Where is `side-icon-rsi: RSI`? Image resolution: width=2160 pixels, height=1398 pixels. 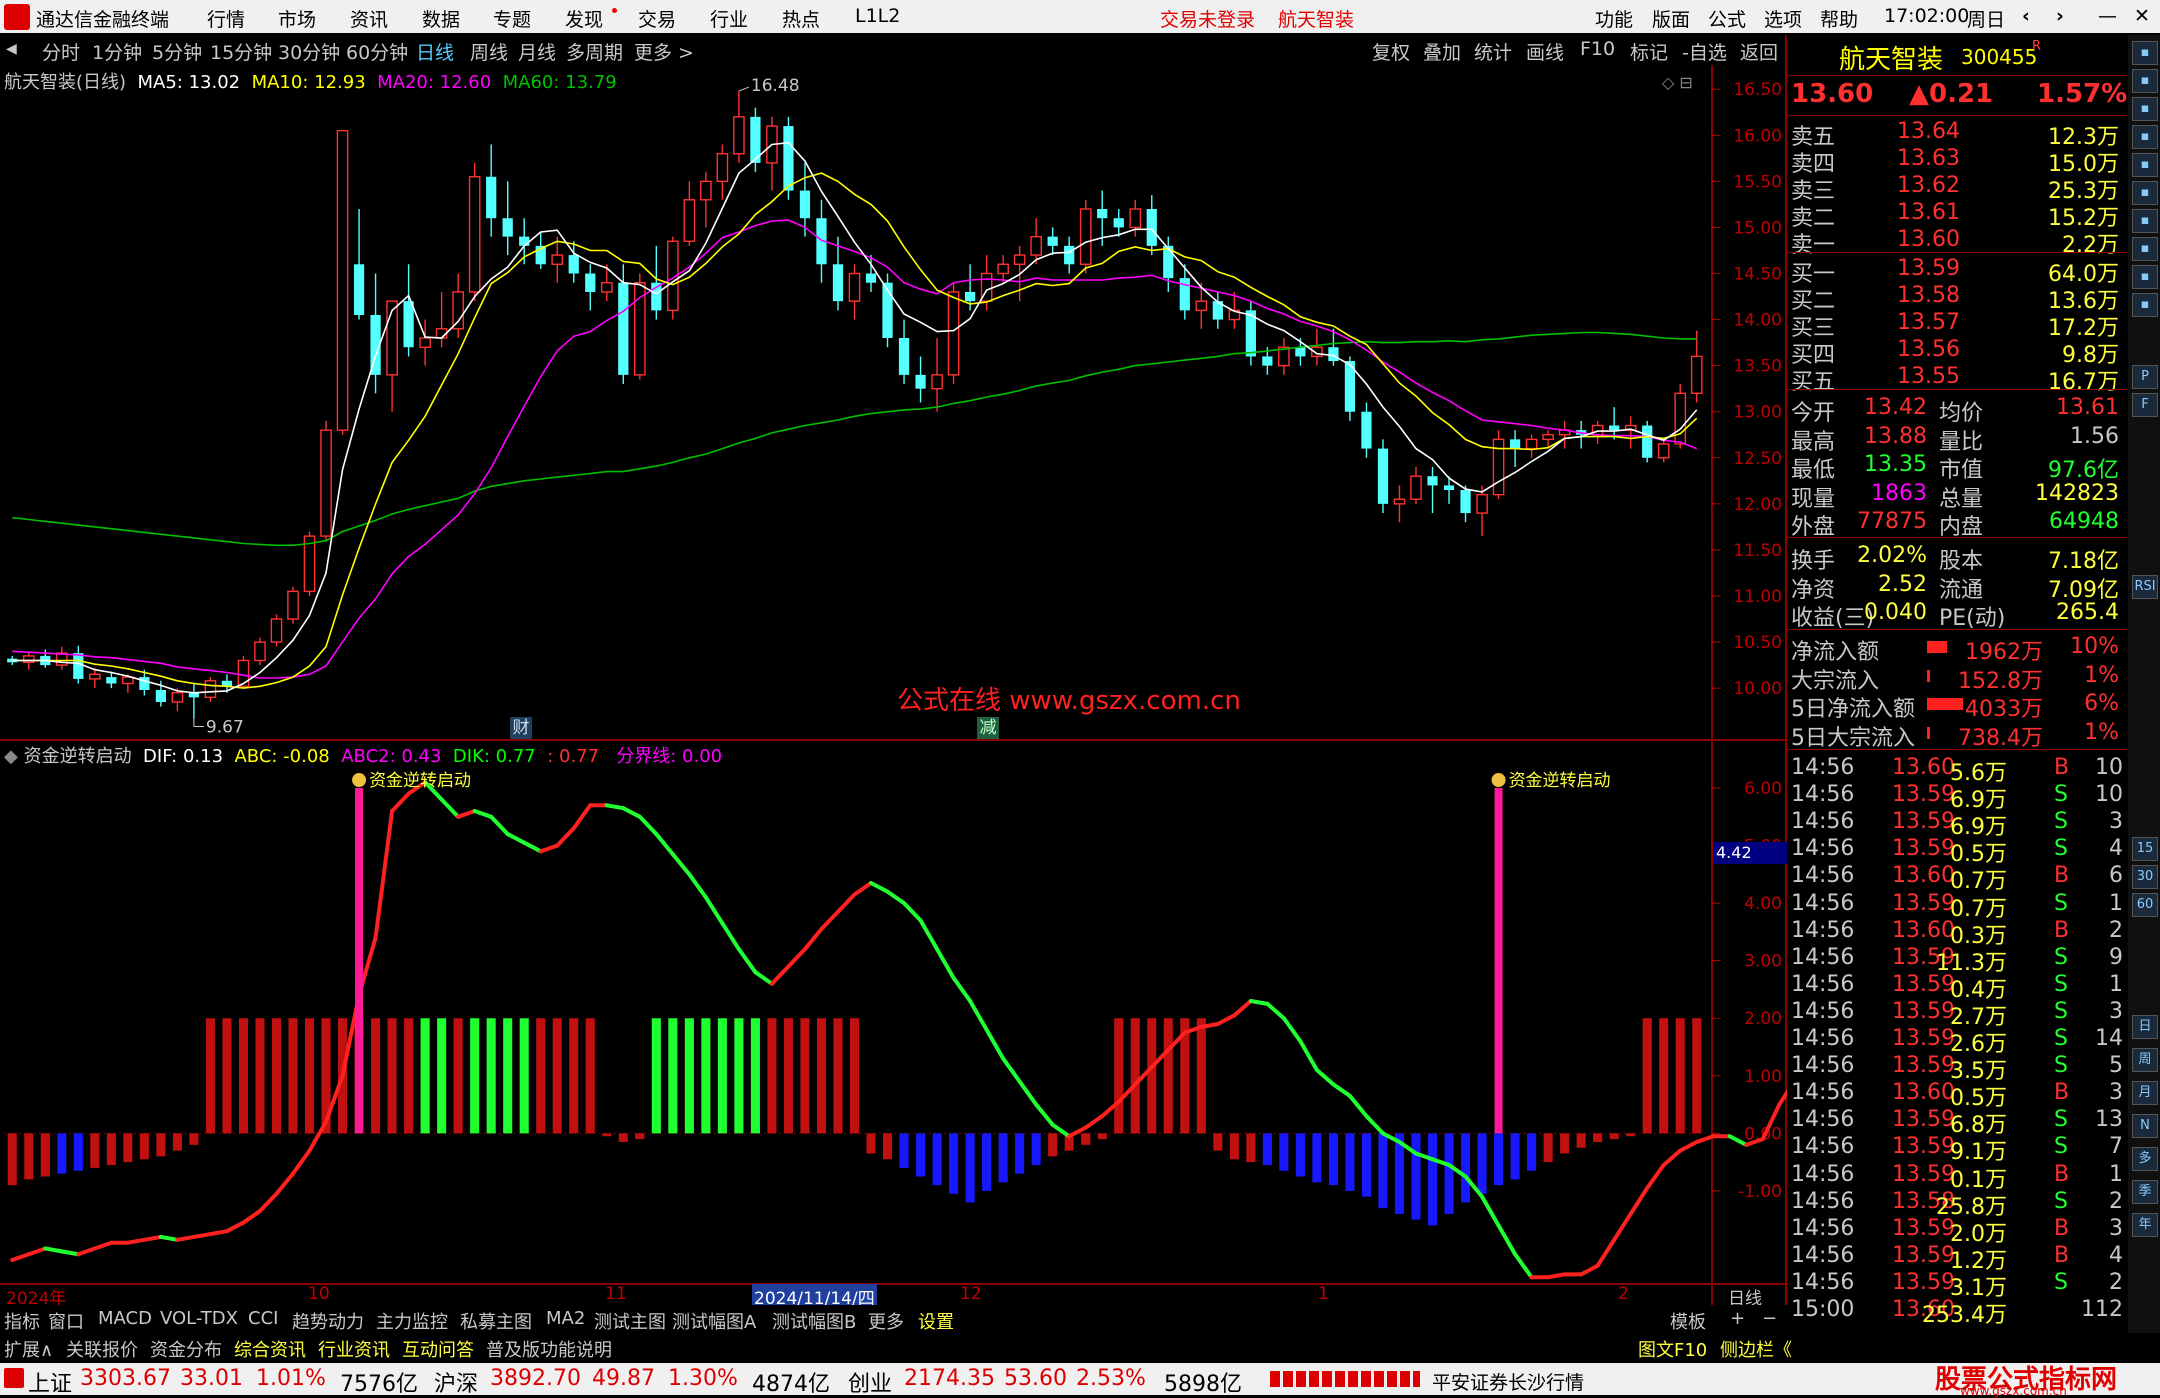
side-icon-rsi: RSI is located at coordinates (2145, 587).